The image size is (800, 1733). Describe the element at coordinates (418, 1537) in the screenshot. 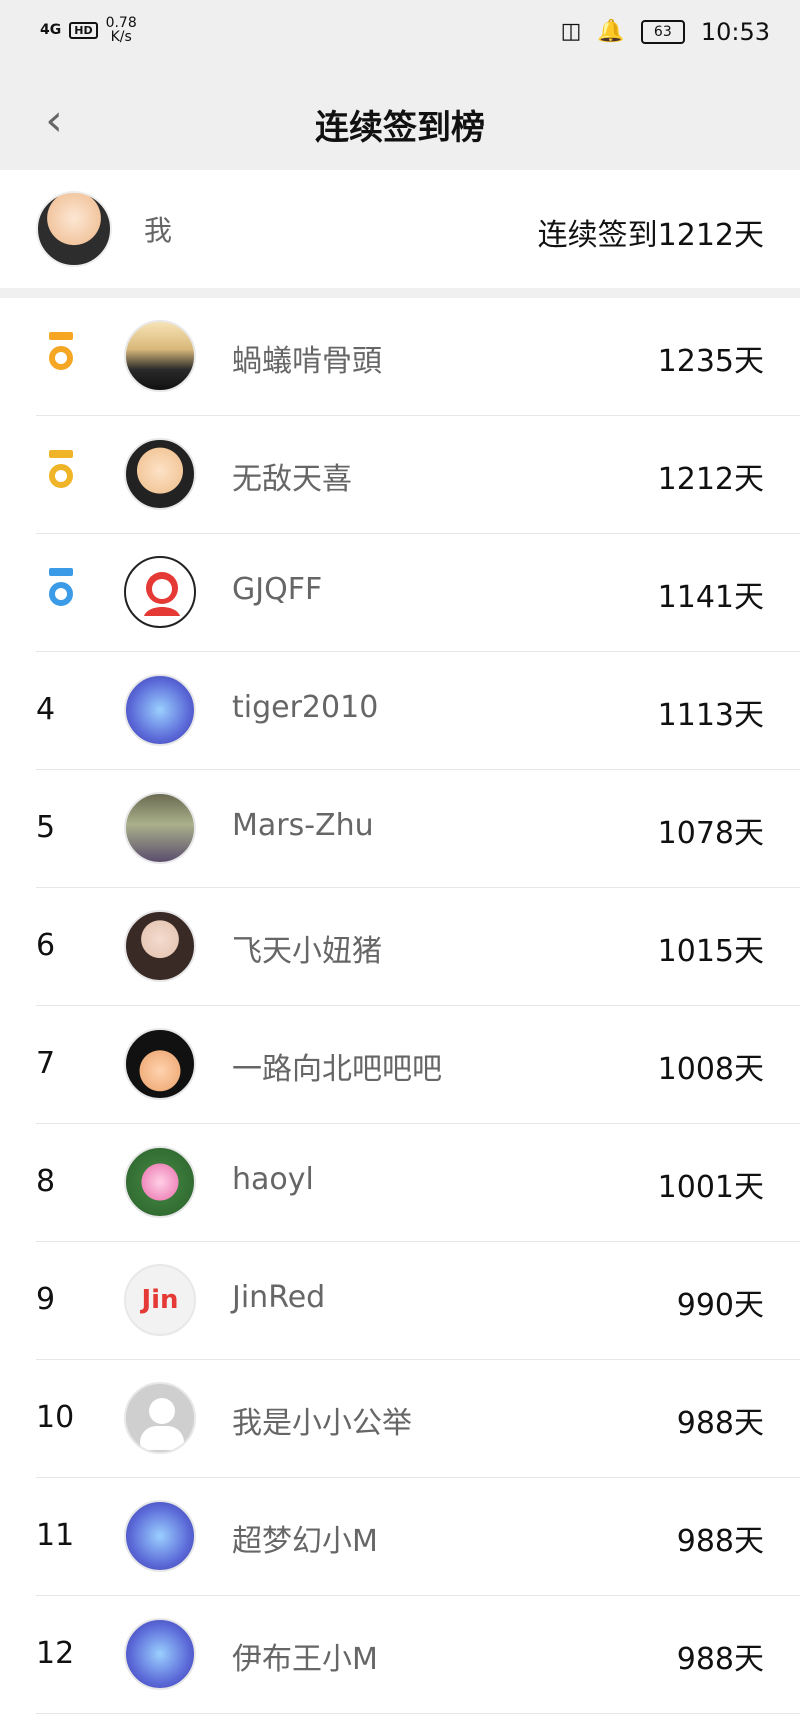

I see `leaderboard-row: 11 超梦幻小M 988天` at that location.